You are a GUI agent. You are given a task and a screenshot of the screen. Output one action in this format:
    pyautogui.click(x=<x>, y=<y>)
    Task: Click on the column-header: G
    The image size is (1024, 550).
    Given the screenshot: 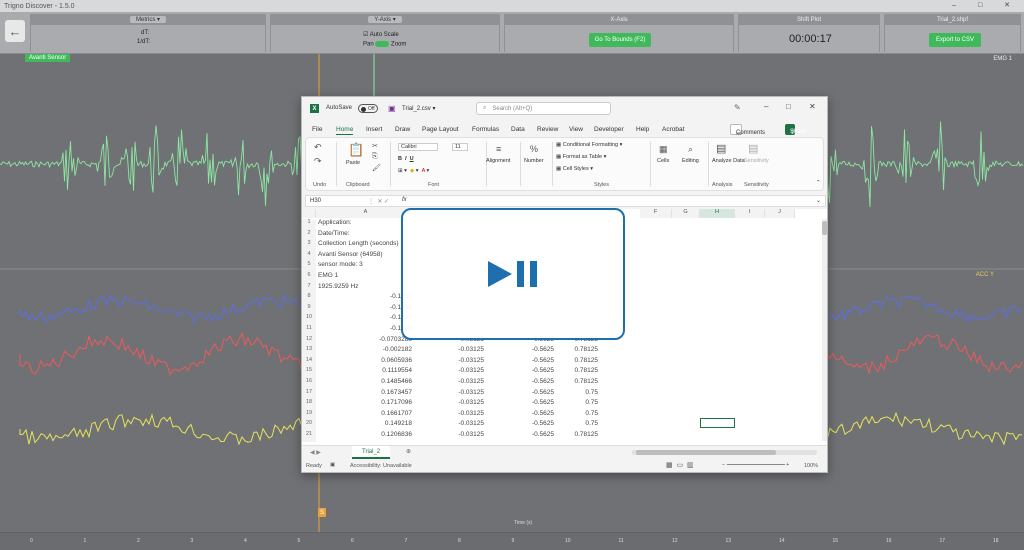 What is the action you would take?
    pyautogui.click(x=686, y=213)
    